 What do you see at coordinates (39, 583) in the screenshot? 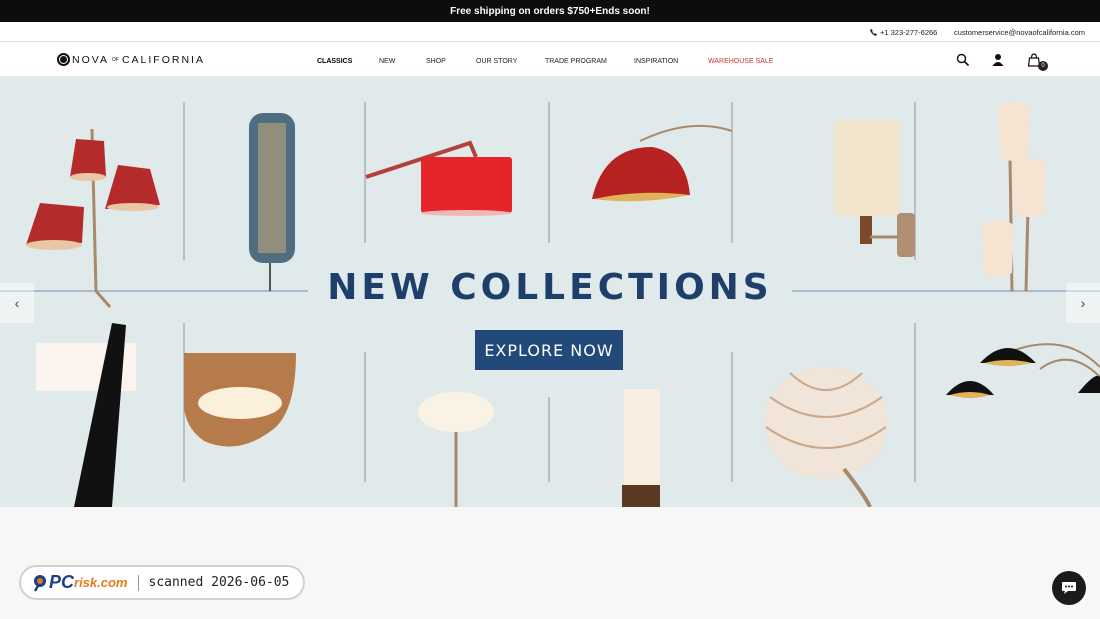
I see `magnifier-logo-icon` at bounding box center [39, 583].